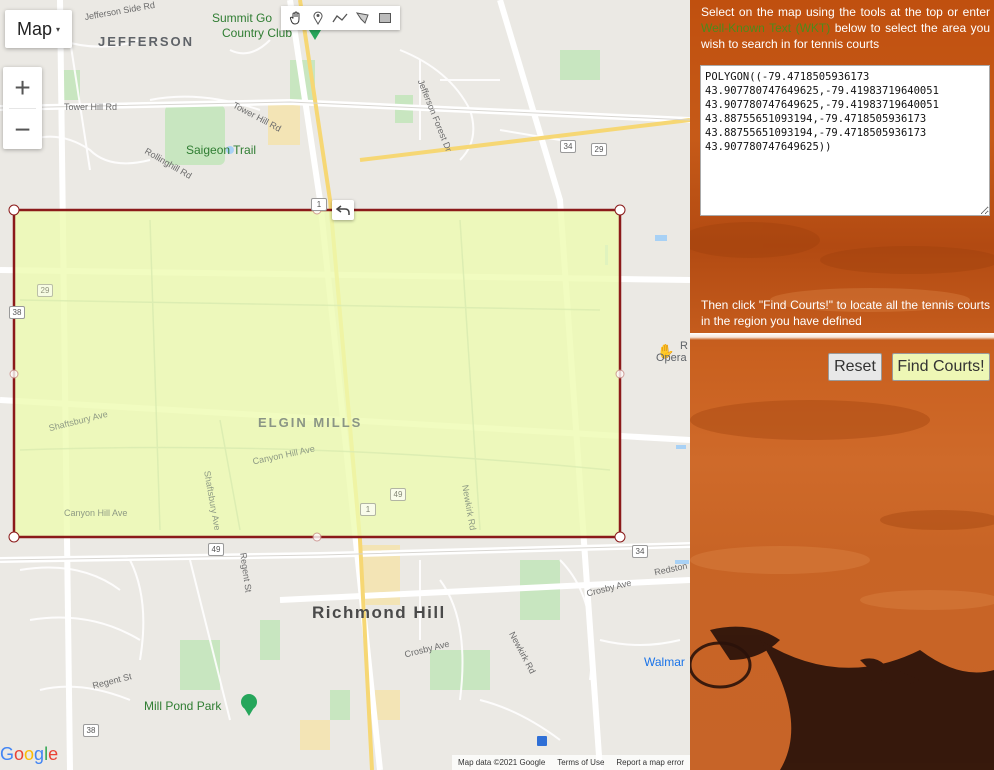 Image resolution: width=994 pixels, height=770 pixels. I want to click on zoom-out-button: −, so click(22, 129).